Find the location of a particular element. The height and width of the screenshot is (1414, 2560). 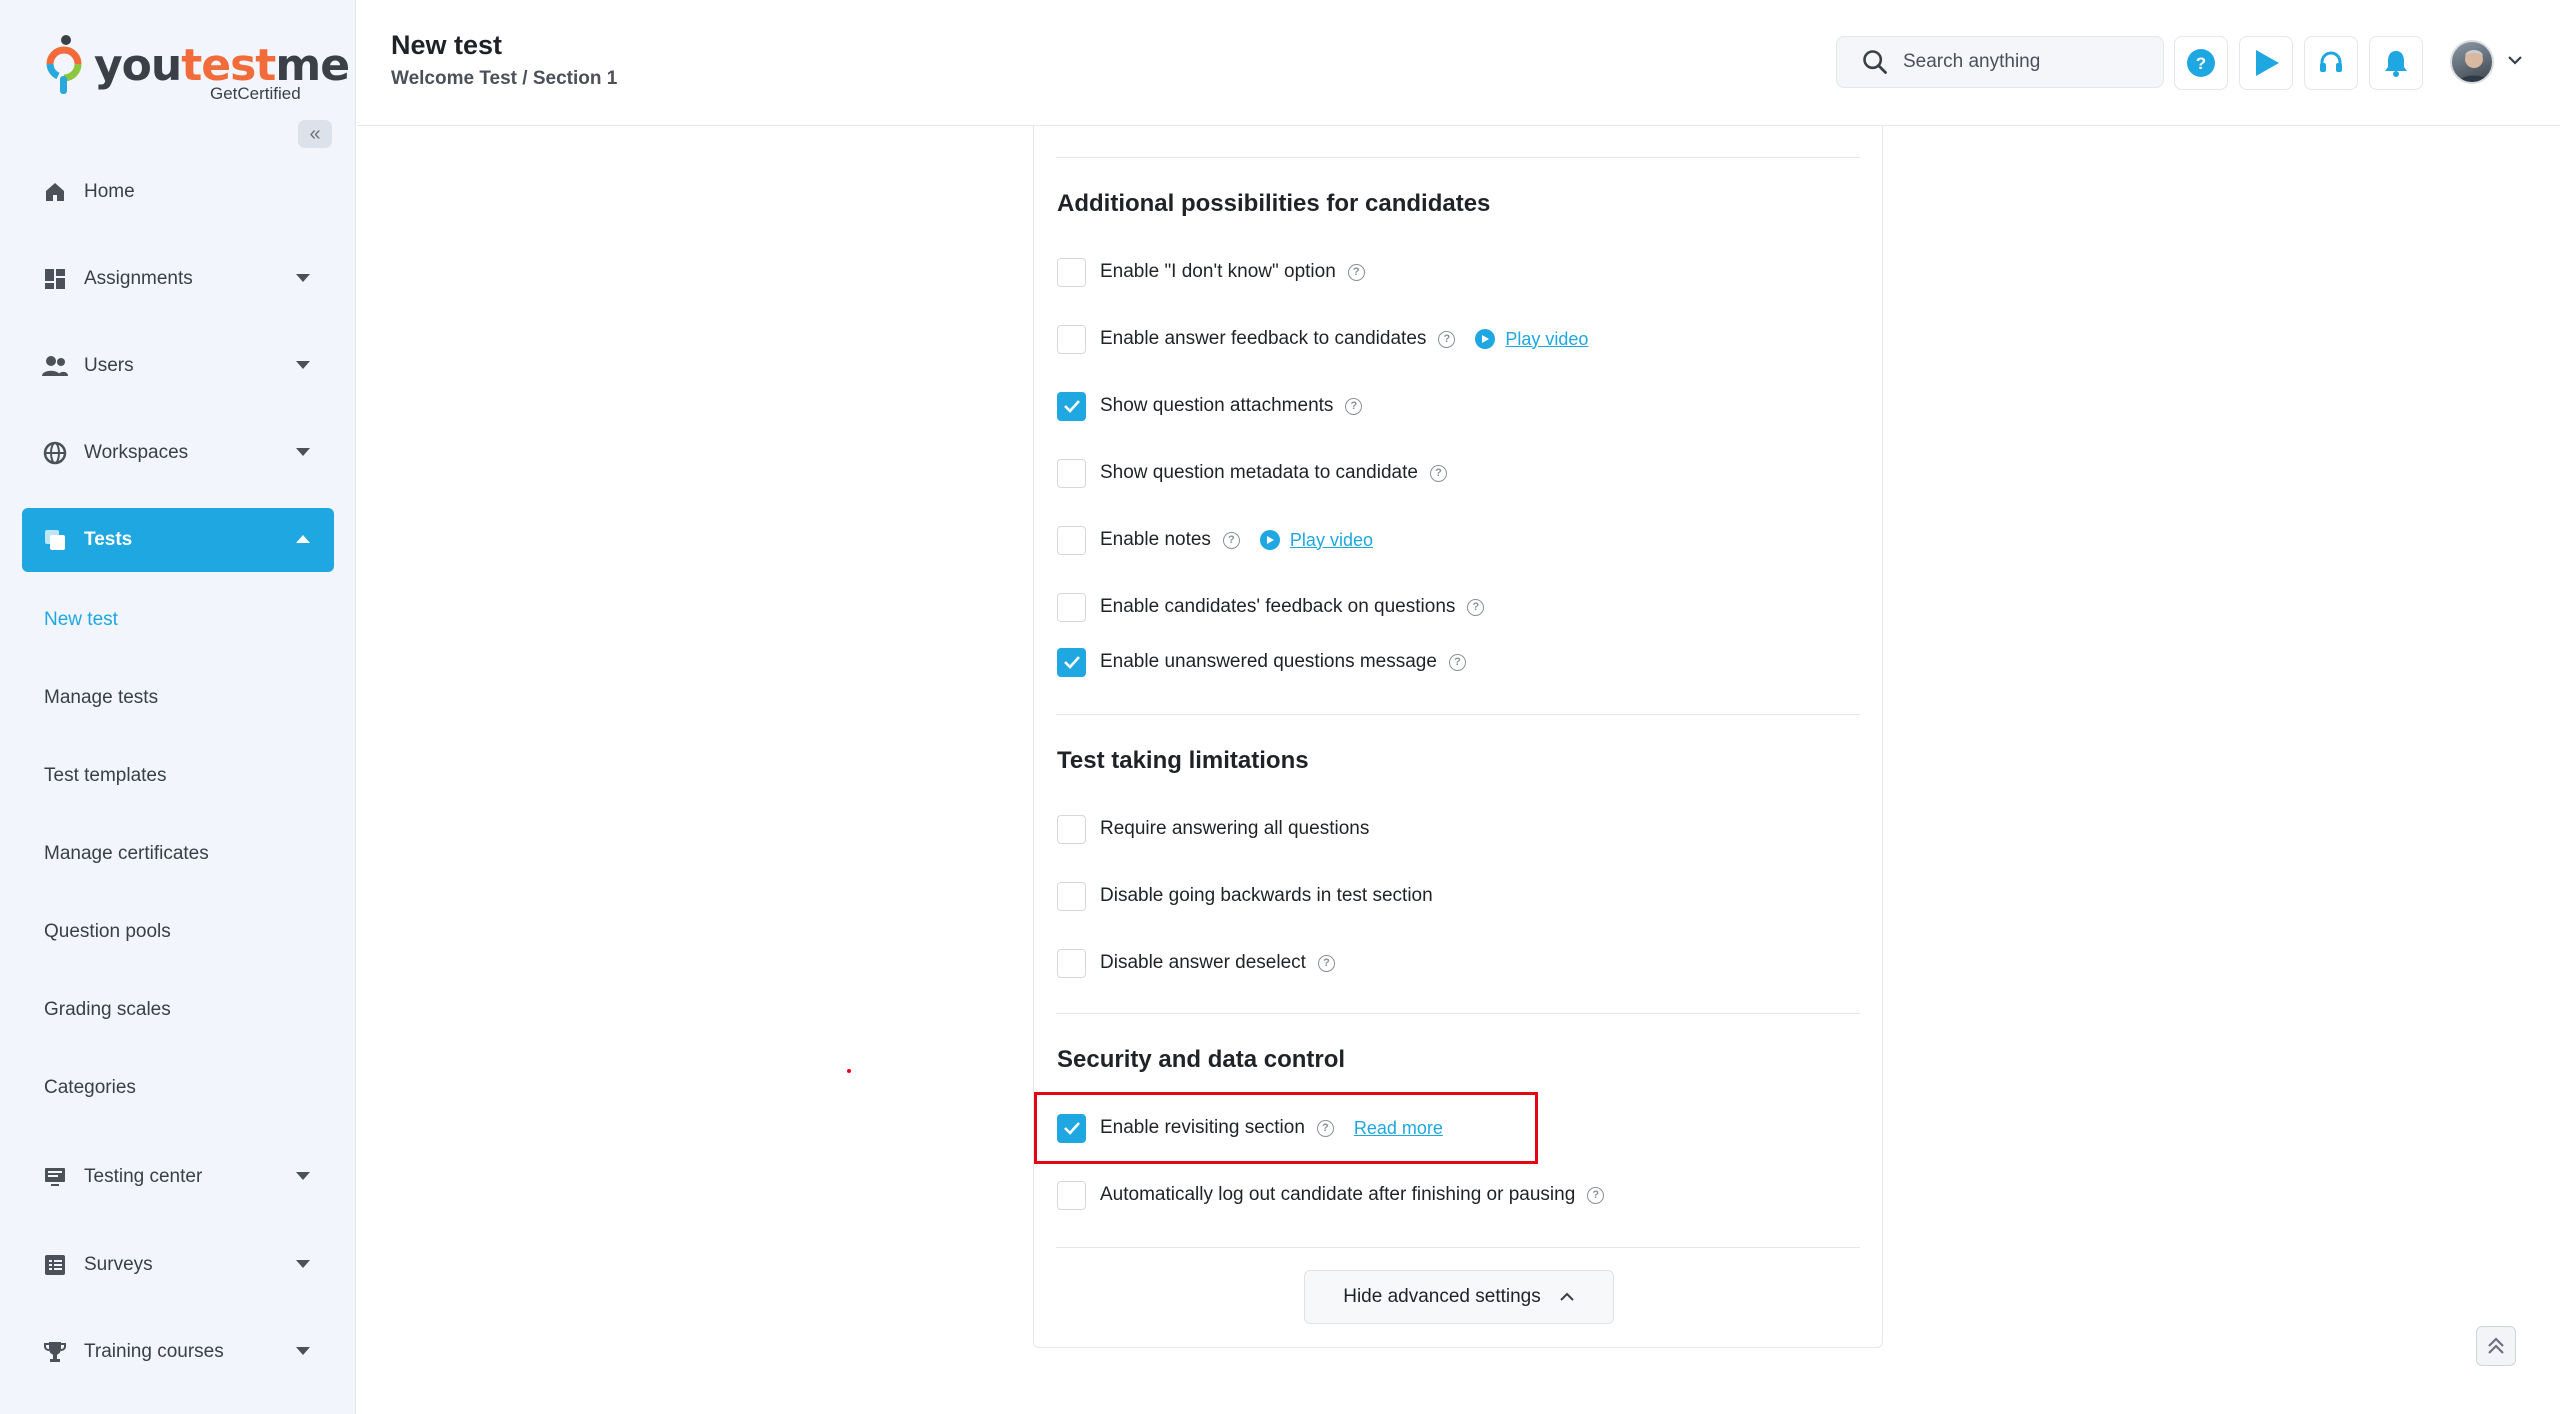

sidebar-subitem-manage-certificates: Manage certificates is located at coordinates (126, 854).